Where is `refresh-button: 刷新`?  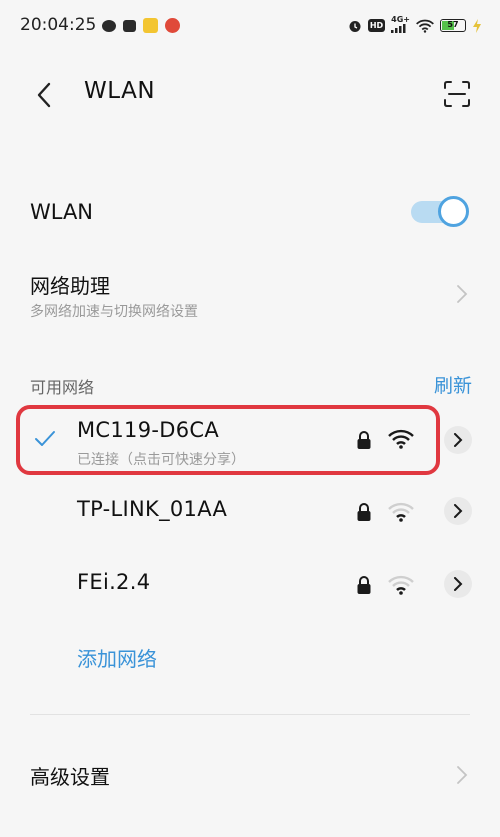 refresh-button: 刷新 is located at coordinates (453, 384).